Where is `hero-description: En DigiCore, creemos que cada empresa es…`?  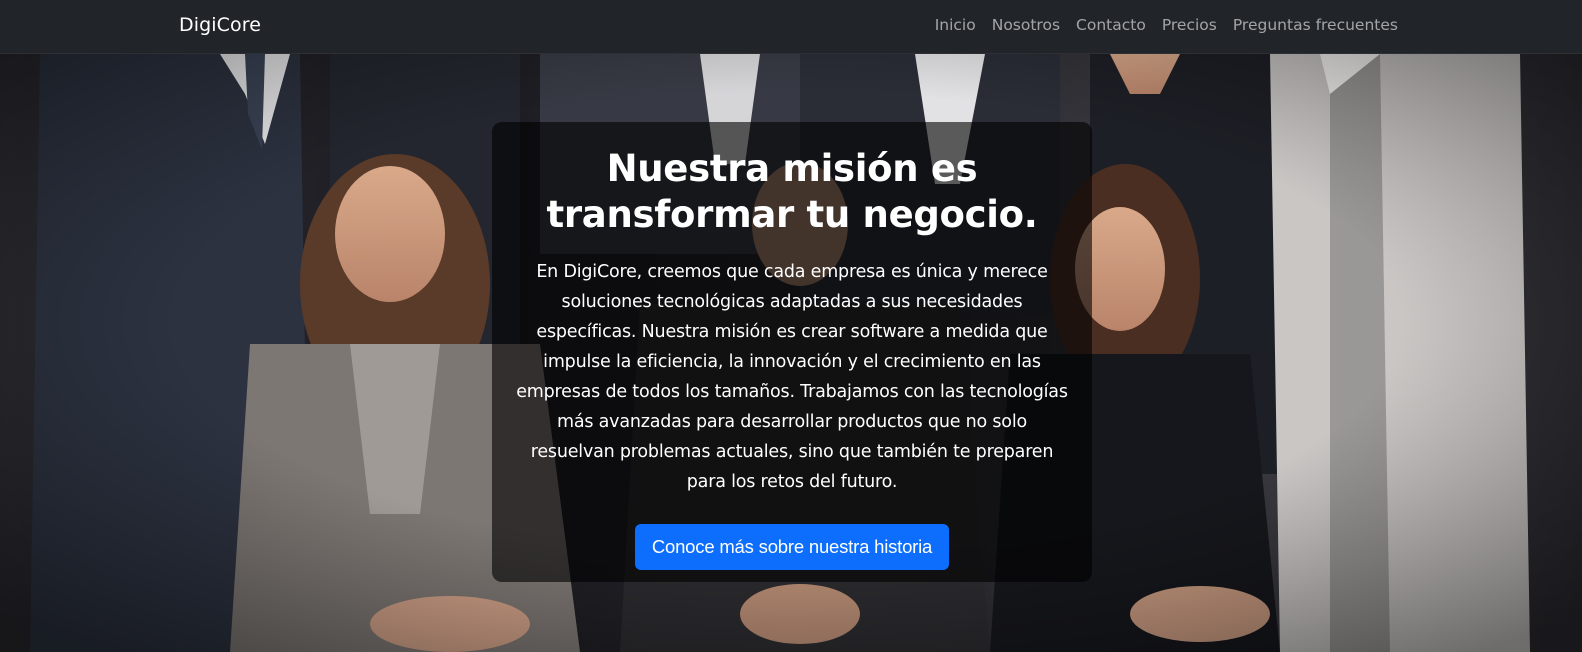
hero-description: En DigiCore, creemos que cada empresa es… is located at coordinates (792, 377).